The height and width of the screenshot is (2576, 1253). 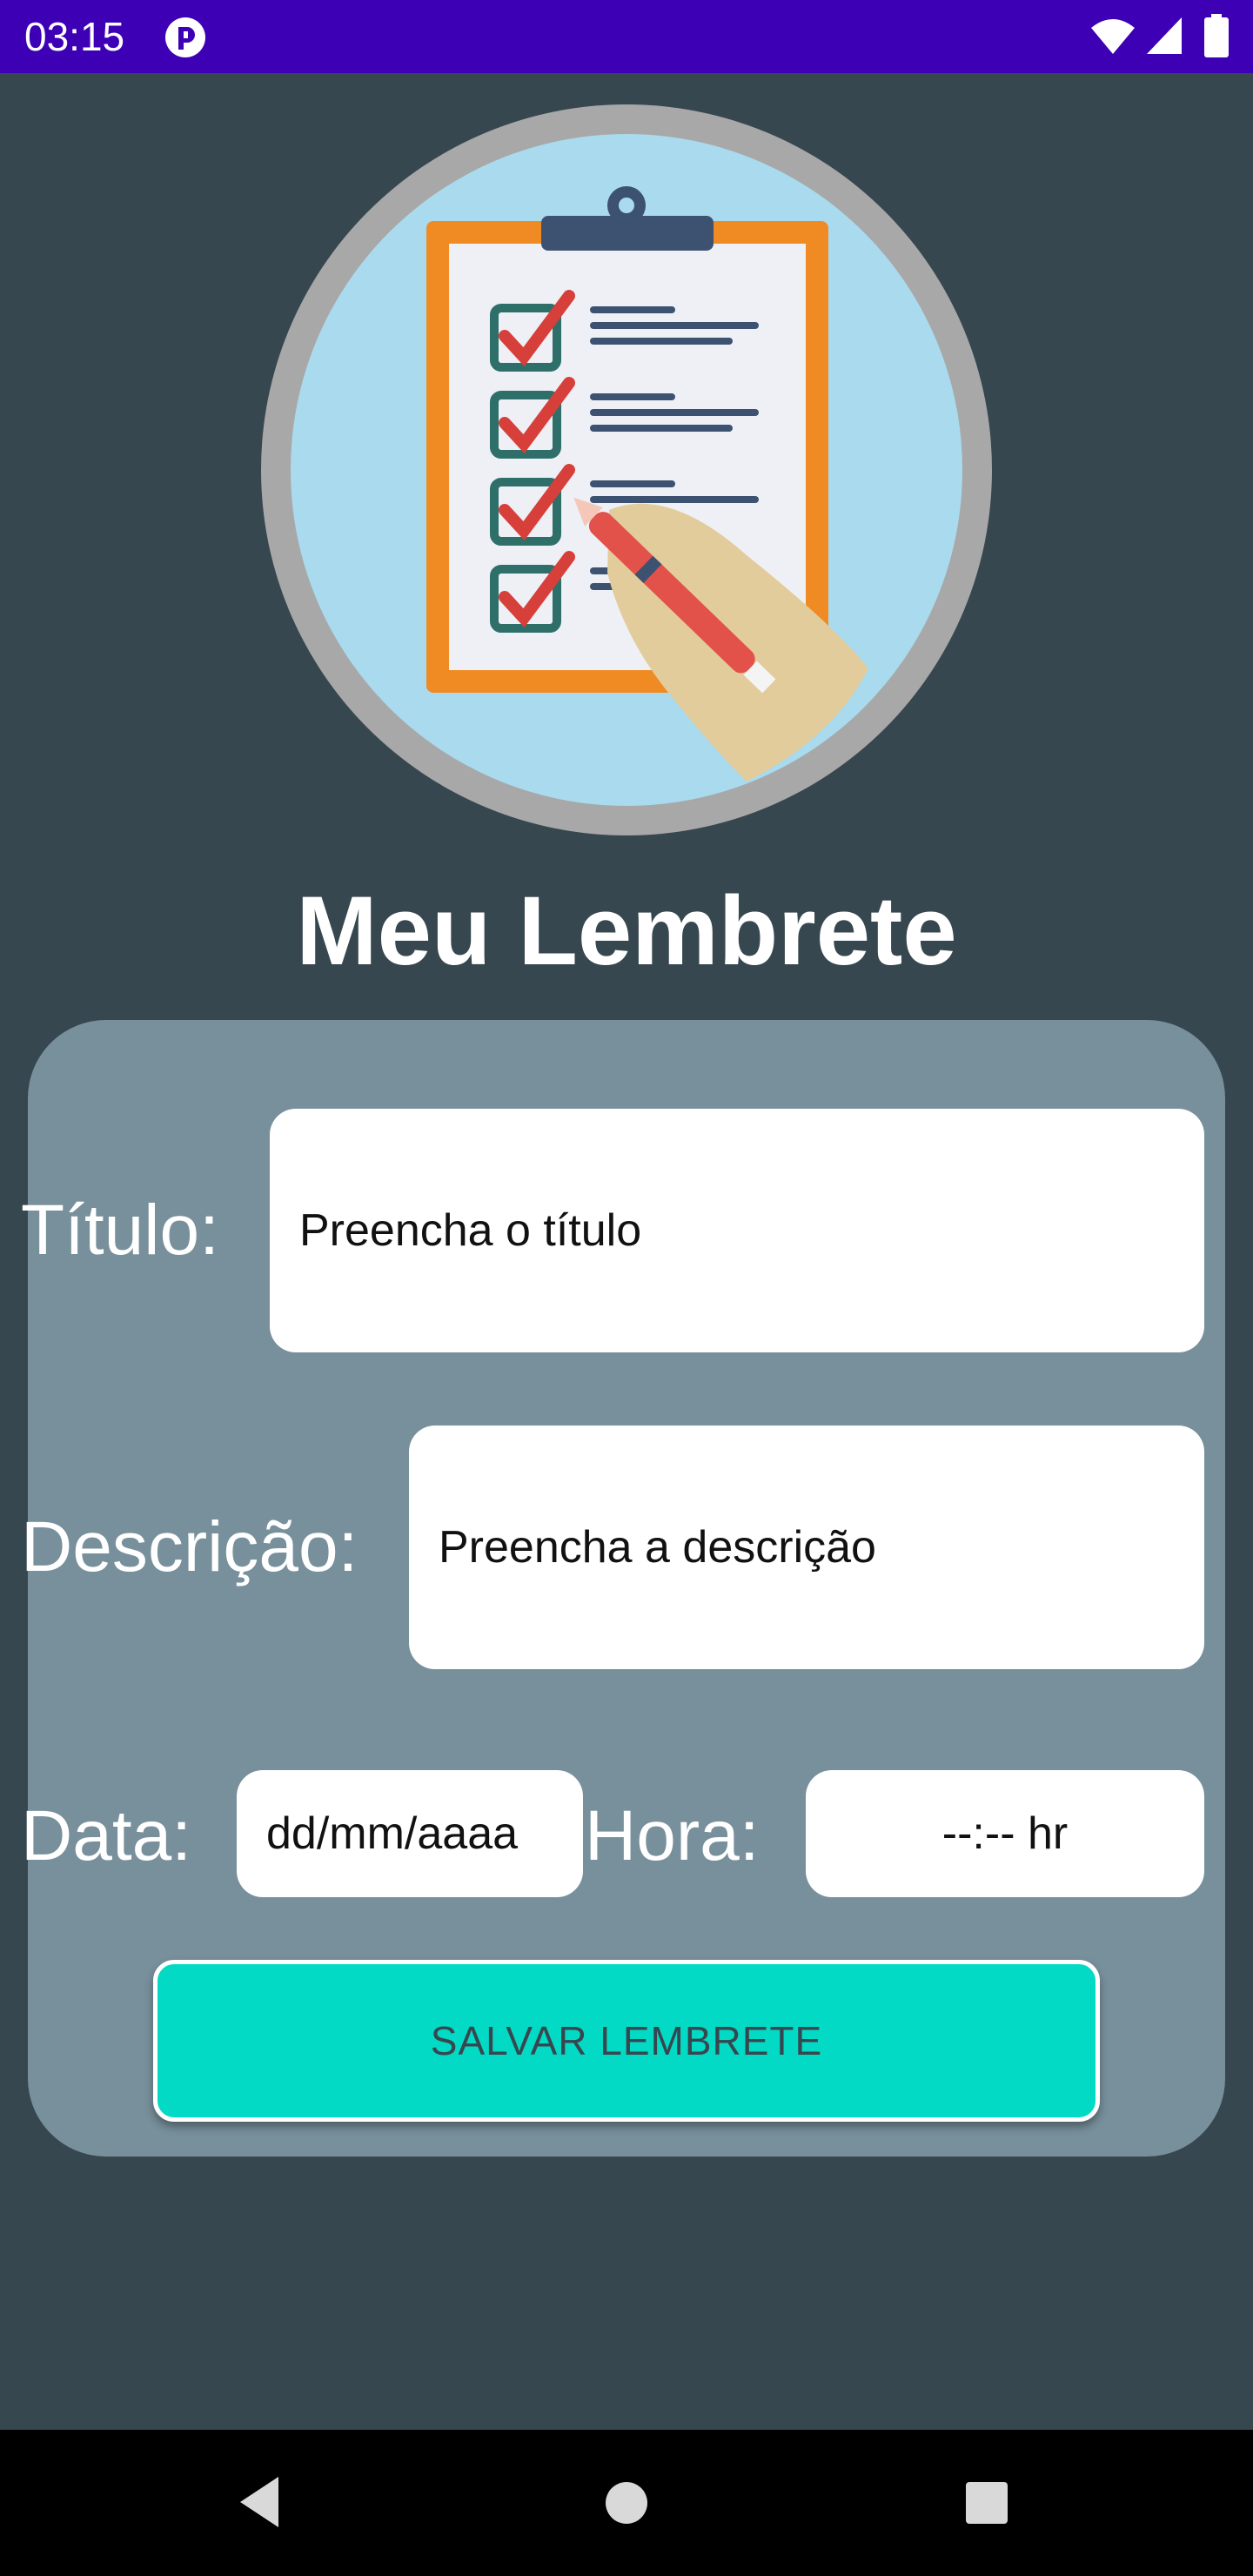 I want to click on date-input: dd/mm/aaaa, so click(x=410, y=1833).